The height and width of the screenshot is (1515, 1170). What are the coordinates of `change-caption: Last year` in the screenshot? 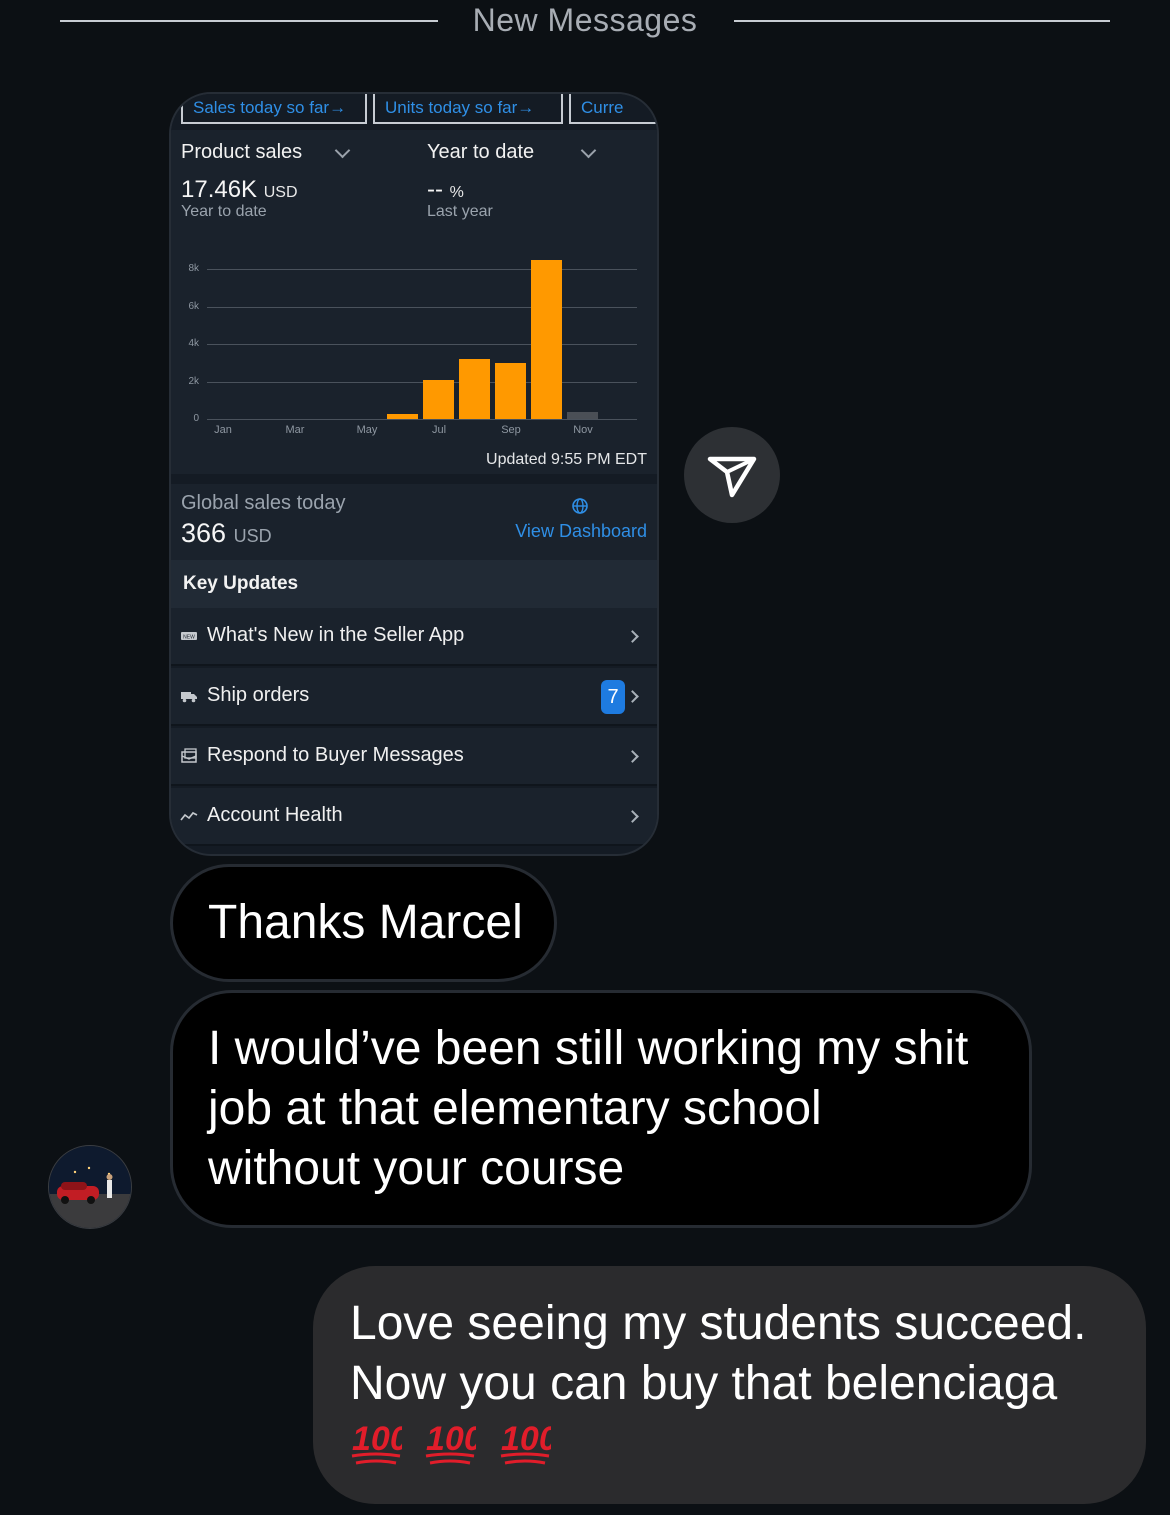 It's located at (460, 211).